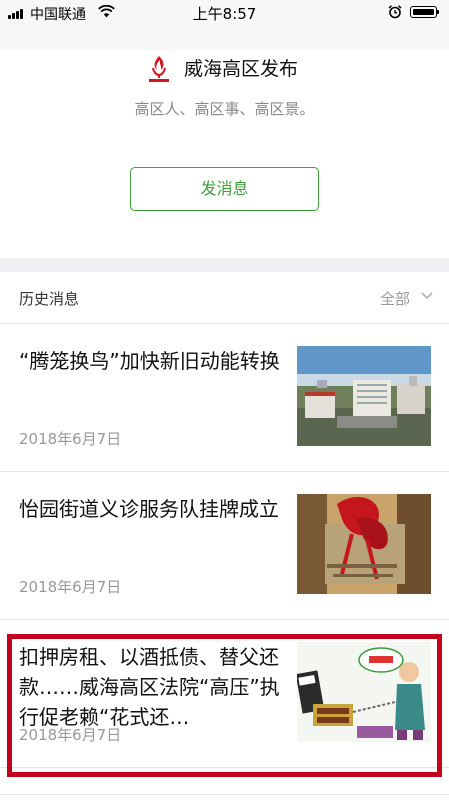 The width and height of the screenshot is (449, 800). Describe the element at coordinates (159, 69) in the screenshot. I see `torch-logo-icon` at that location.